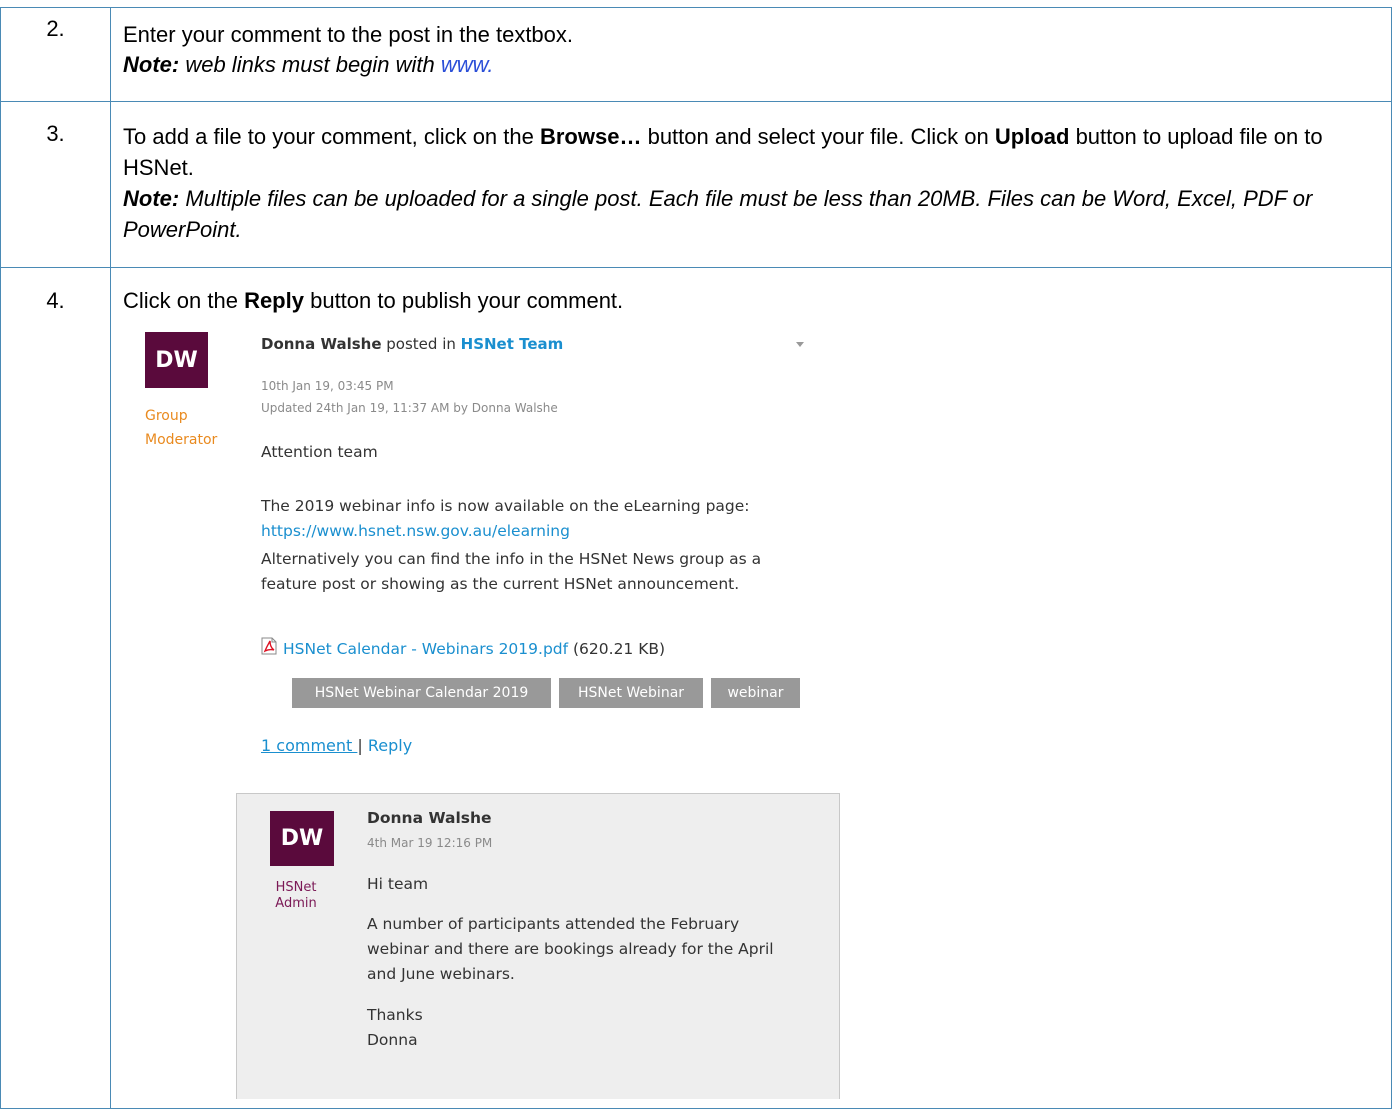 This screenshot has height=1109, width=1392. What do you see at coordinates (296, 903) in the screenshot?
I see `role-line: Admin` at bounding box center [296, 903].